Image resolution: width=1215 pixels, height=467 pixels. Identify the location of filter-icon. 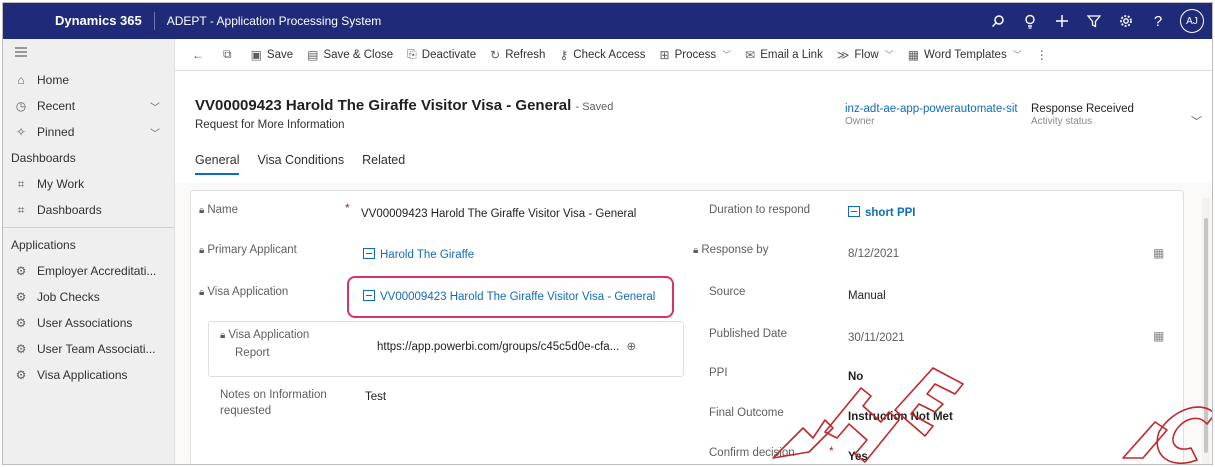
(1094, 21).